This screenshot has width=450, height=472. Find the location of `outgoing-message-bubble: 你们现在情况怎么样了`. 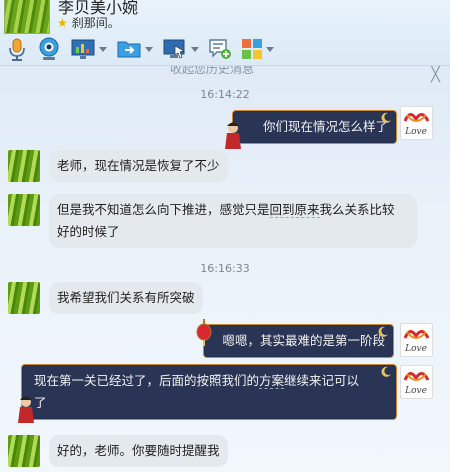

outgoing-message-bubble: 你们现在情况怎么样了 is located at coordinates (310, 129).